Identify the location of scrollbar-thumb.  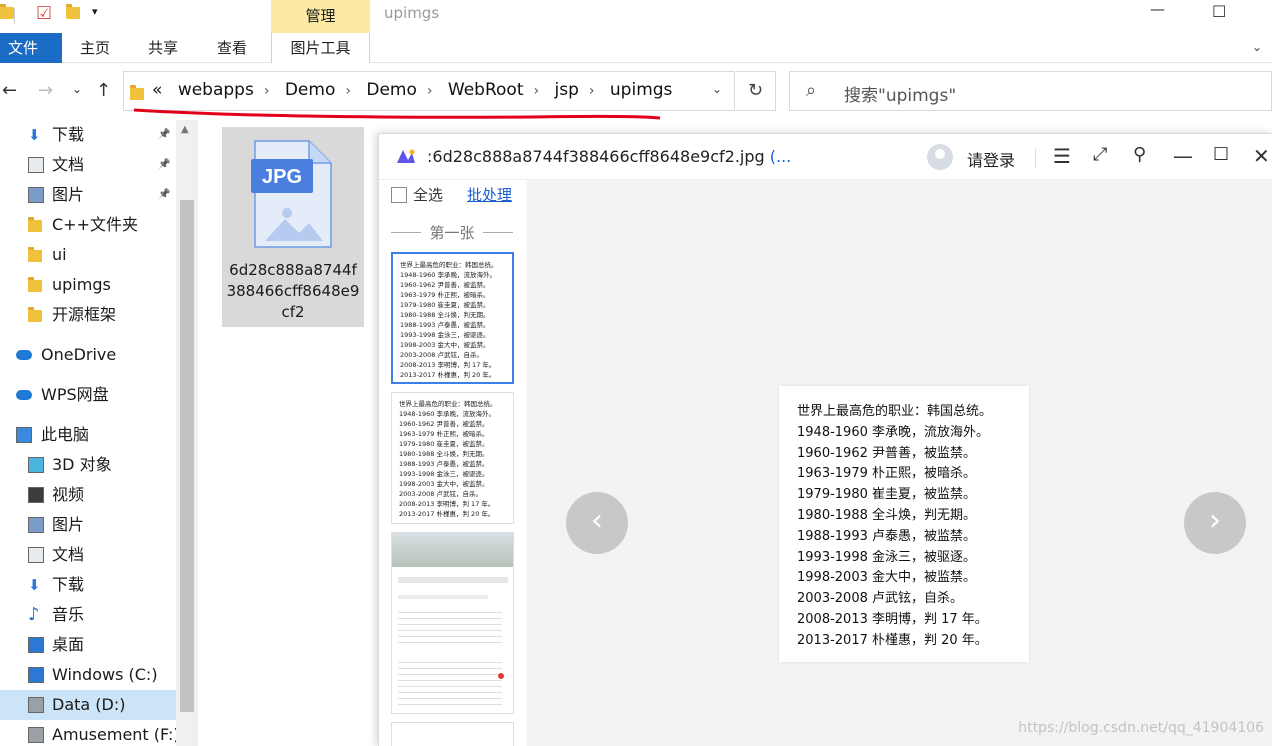
(187, 456).